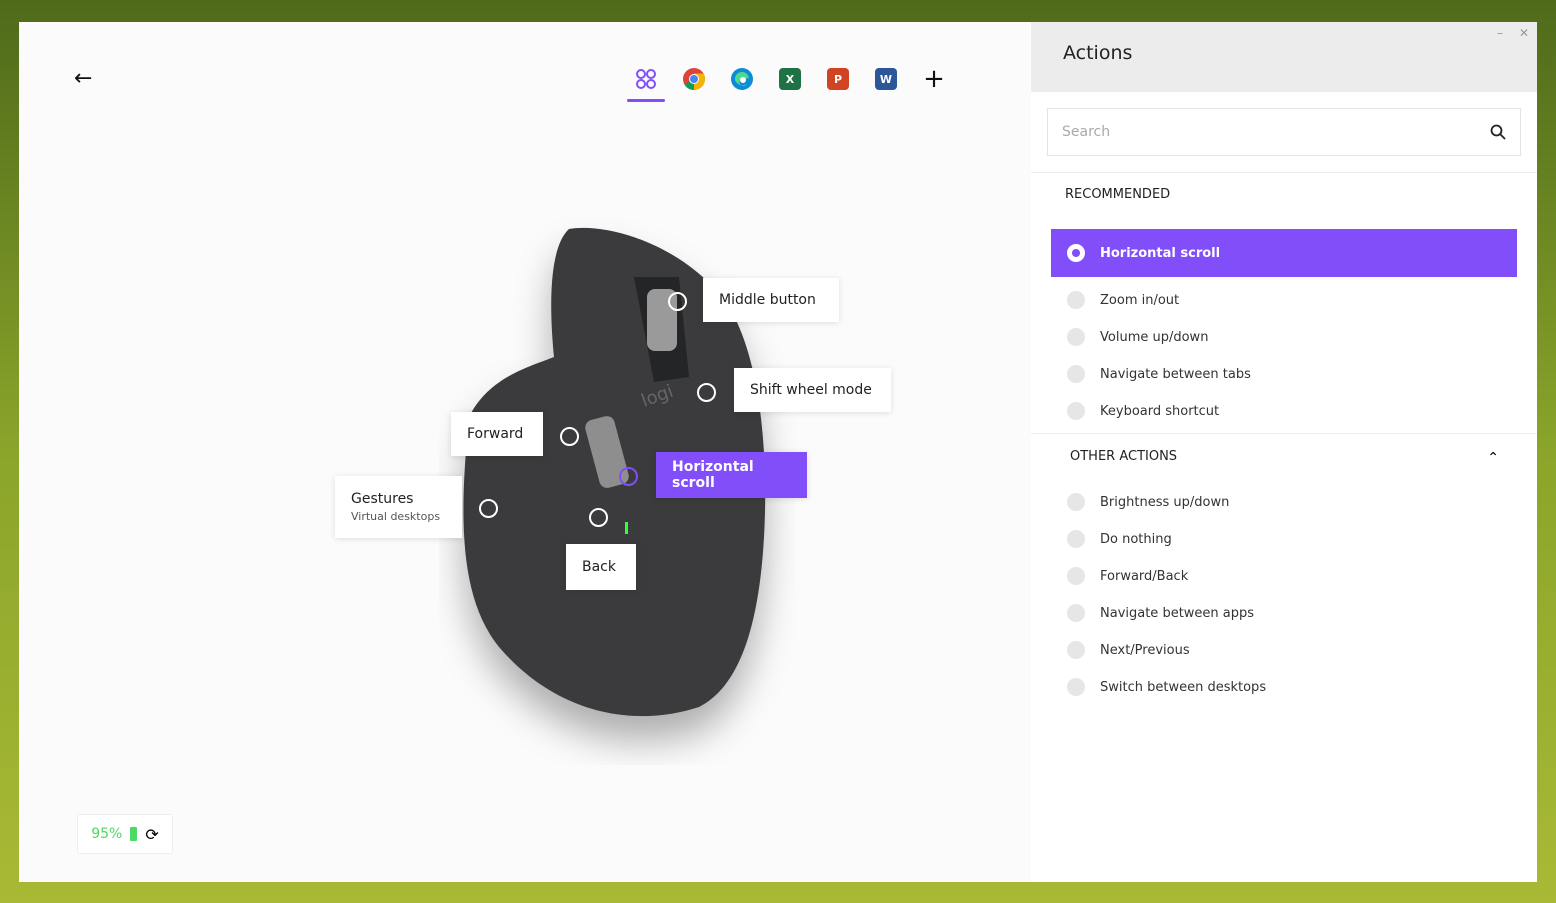 The width and height of the screenshot is (1556, 903). I want to click on hotspot-horizontal-scroll, so click(628, 476).